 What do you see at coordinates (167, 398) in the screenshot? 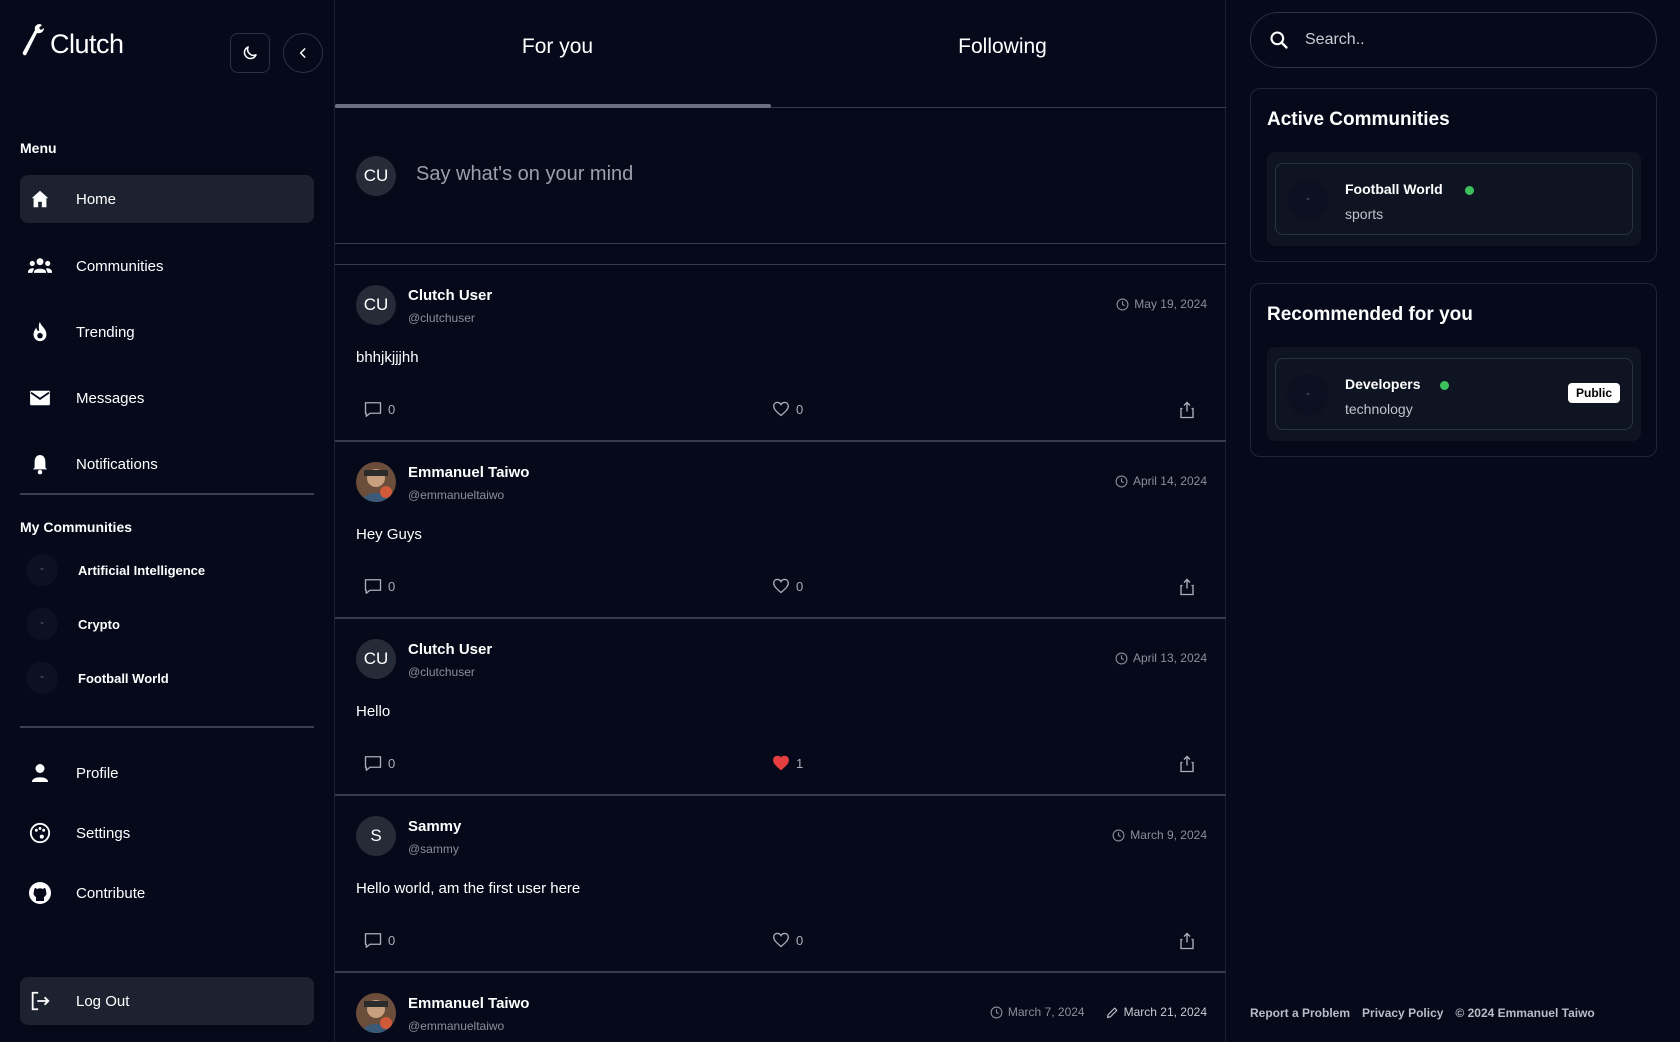
I see `sidebar-item-messages: Messages` at bounding box center [167, 398].